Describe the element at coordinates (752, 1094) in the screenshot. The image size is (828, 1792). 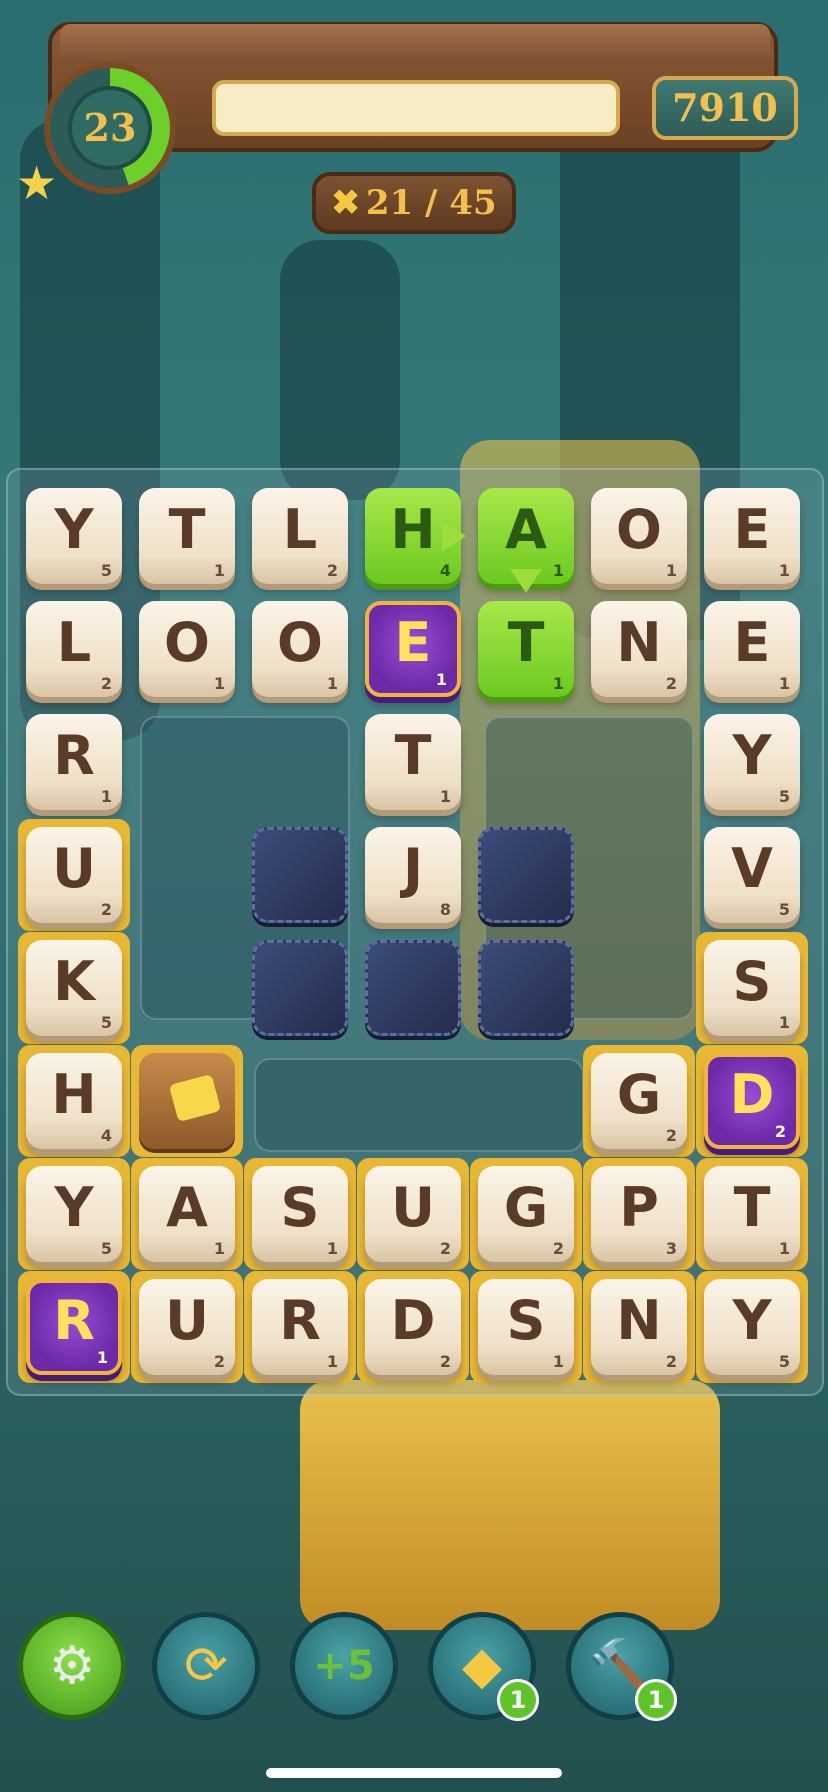
I see `tile-letter: D` at that location.